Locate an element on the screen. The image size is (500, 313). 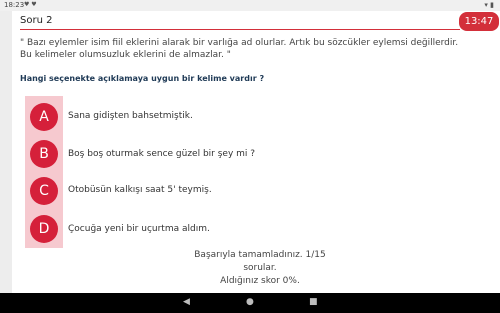
status-time: 18:23 is located at coordinates (14, 5).